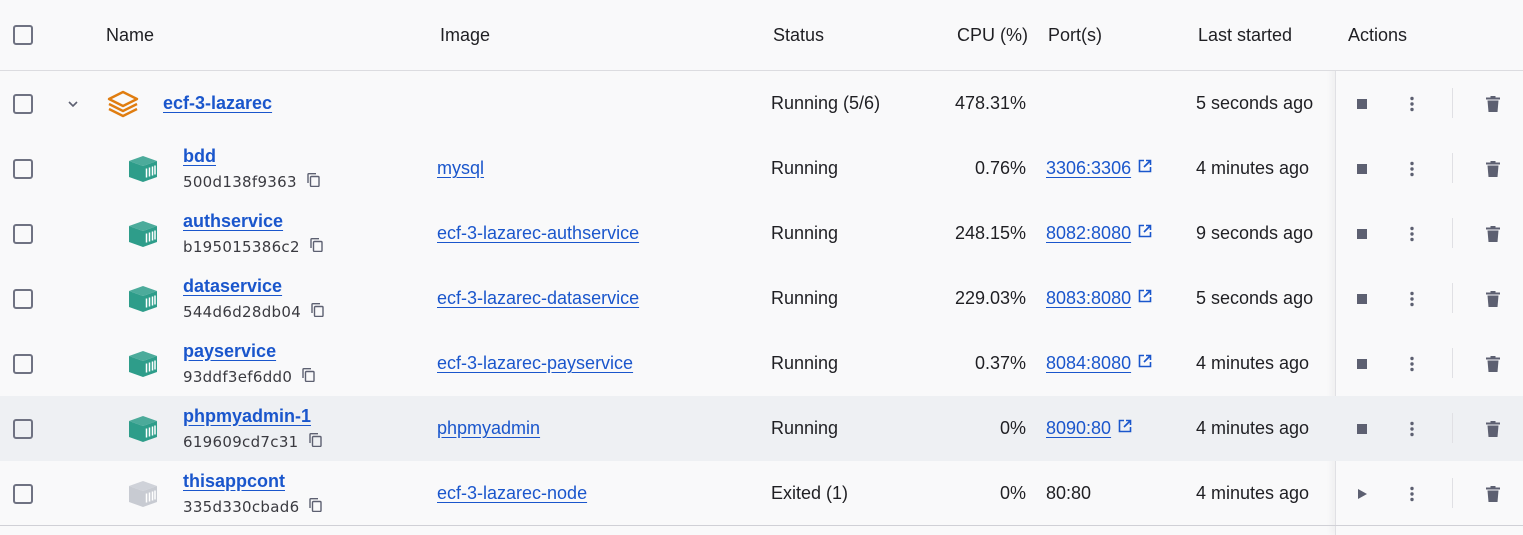 The width and height of the screenshot is (1523, 535). What do you see at coordinates (465, 35) in the screenshot?
I see `header-image: Image` at bounding box center [465, 35].